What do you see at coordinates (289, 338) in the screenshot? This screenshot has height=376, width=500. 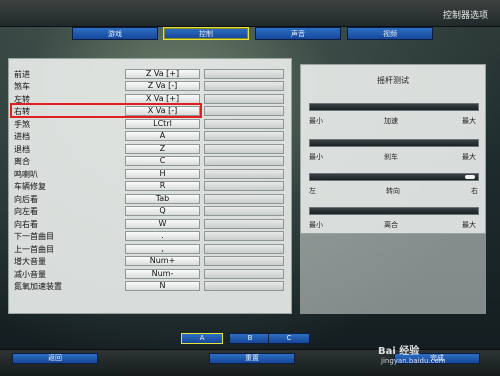 I see `controller-c-button: C` at bounding box center [289, 338].